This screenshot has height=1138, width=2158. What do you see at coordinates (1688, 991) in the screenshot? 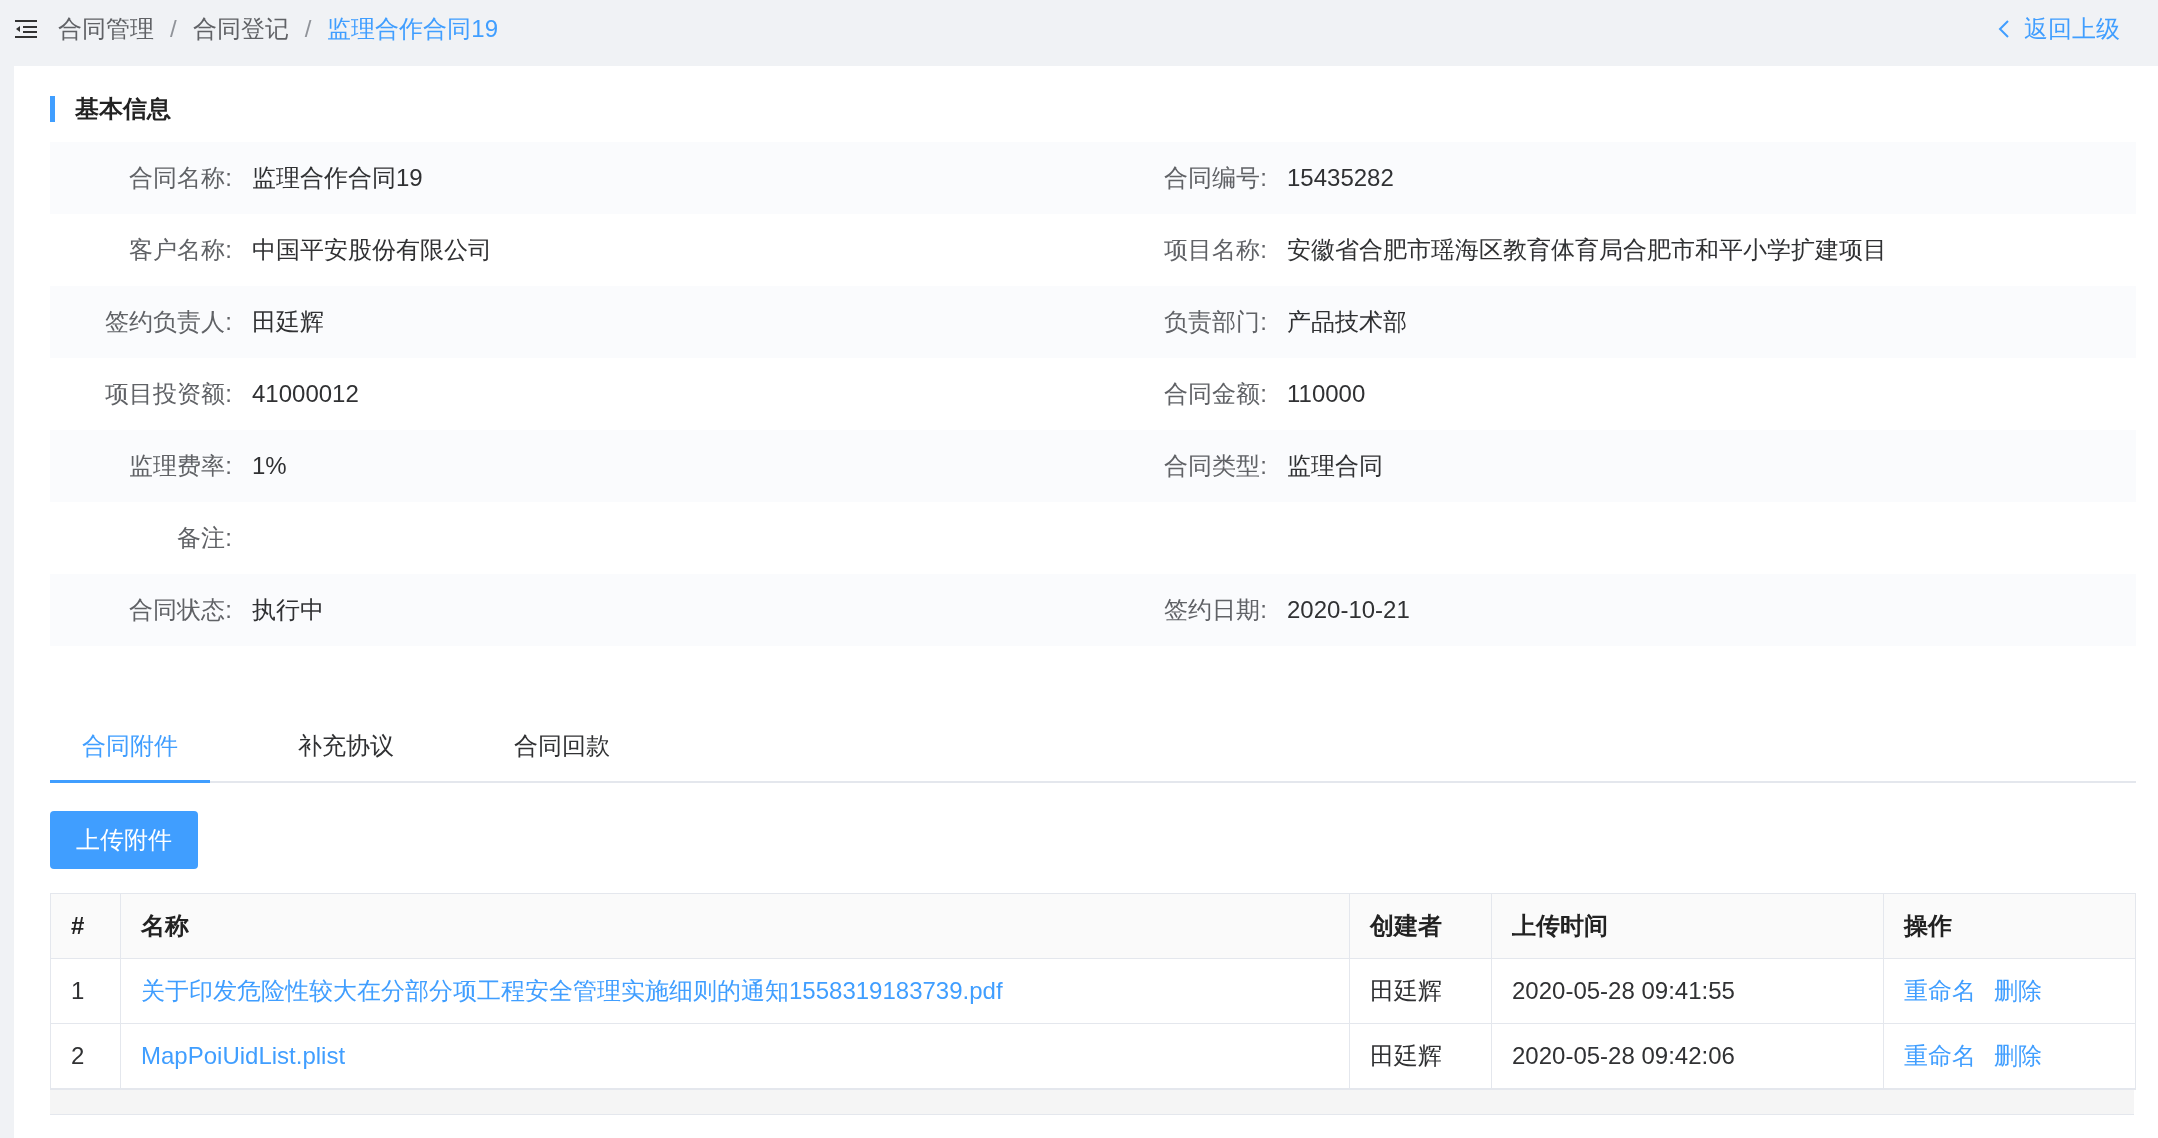
I see `table-cell: 2020-05-28 09:41:55` at bounding box center [1688, 991].